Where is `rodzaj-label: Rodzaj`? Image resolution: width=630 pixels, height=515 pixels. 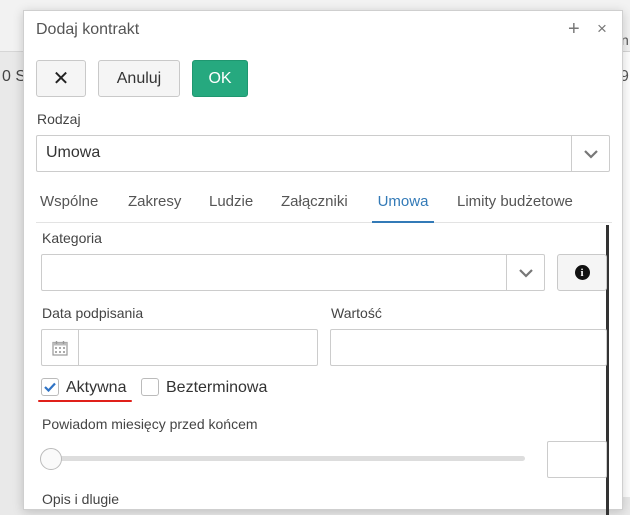 rodzaj-label: Rodzaj is located at coordinates (59, 119).